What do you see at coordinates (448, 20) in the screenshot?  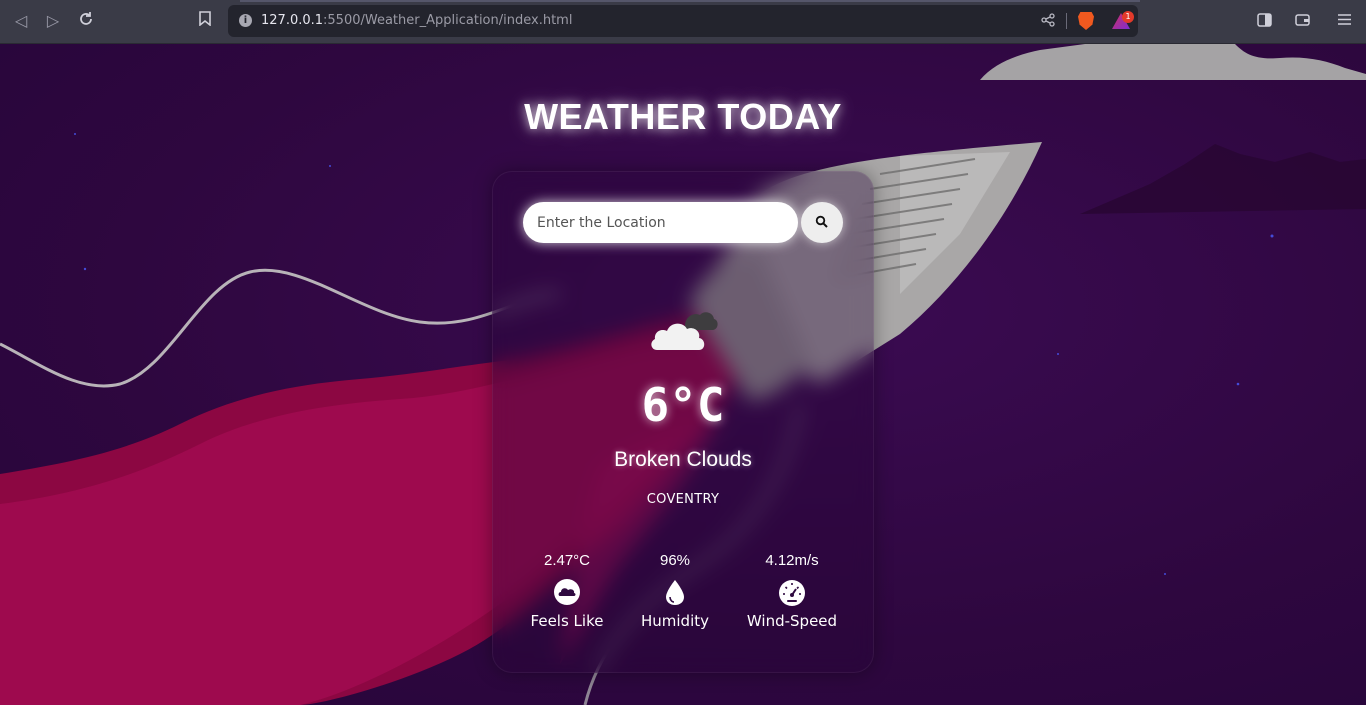 I see `url-path: :5500/Weather_Application/index.html` at bounding box center [448, 20].